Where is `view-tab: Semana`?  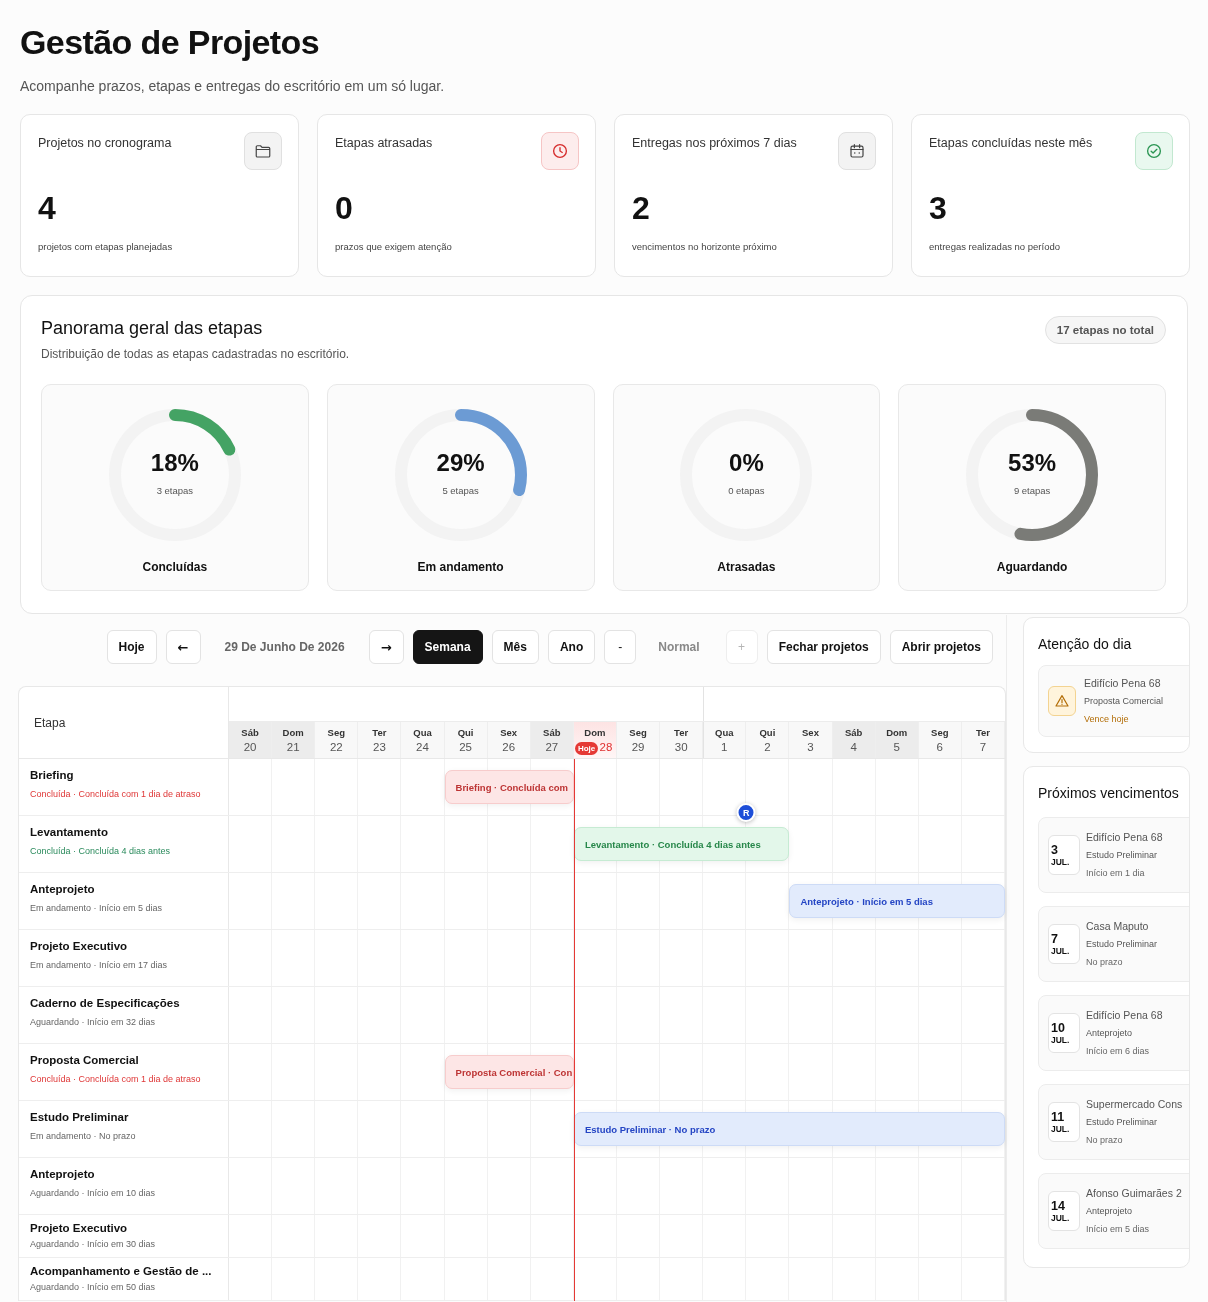 view-tab: Semana is located at coordinates (447, 647).